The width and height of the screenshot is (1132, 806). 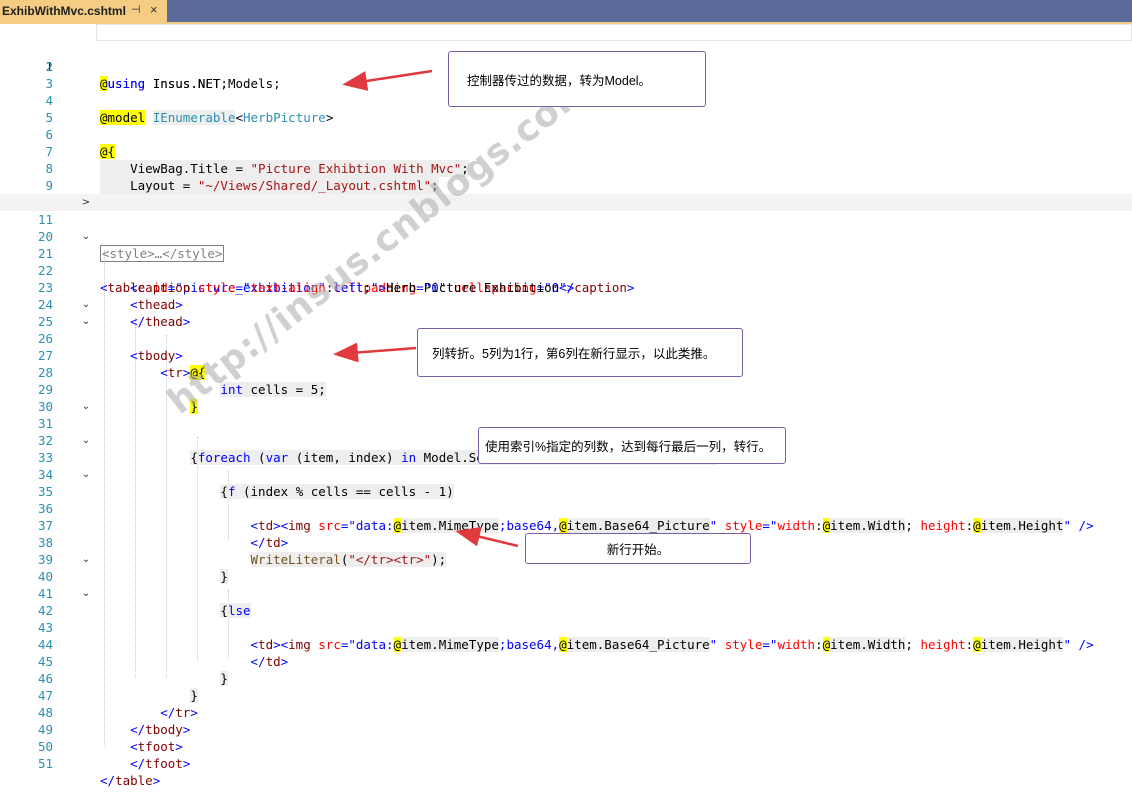 I want to click on close-icon: ×, so click(x=154, y=9).